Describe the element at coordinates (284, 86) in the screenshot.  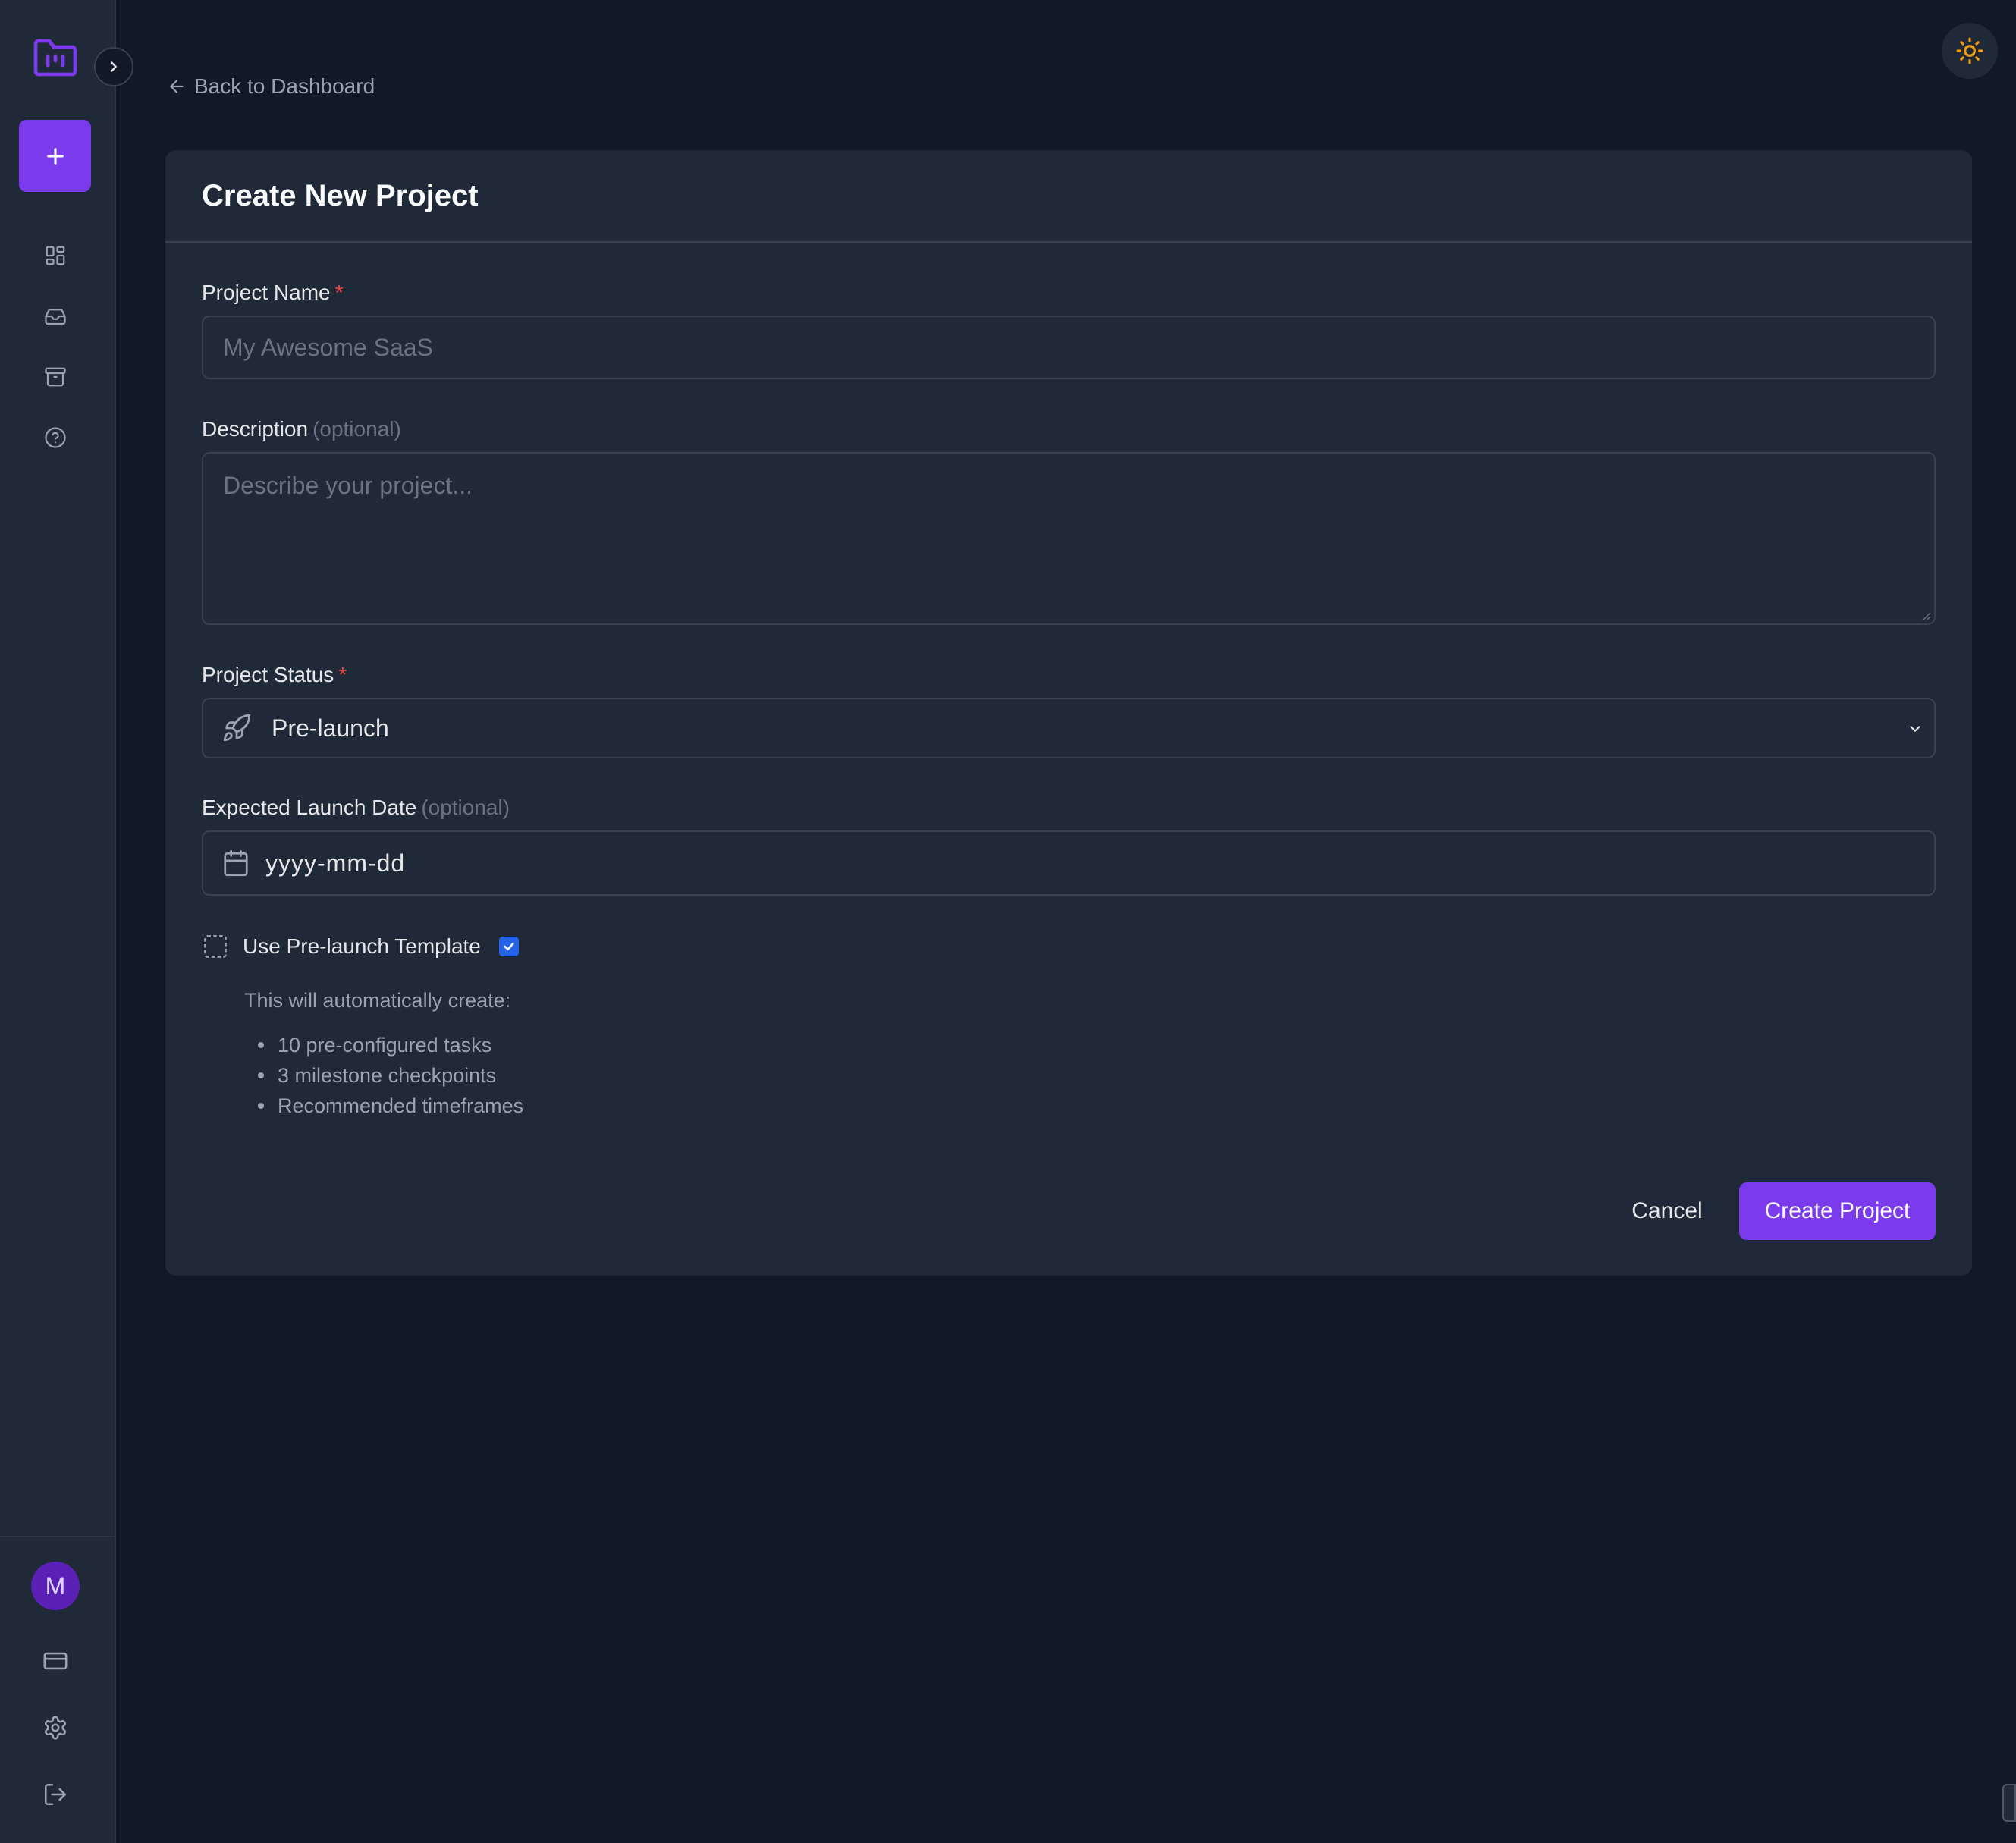
I see `back-link-label: Back to Dashboard` at that location.